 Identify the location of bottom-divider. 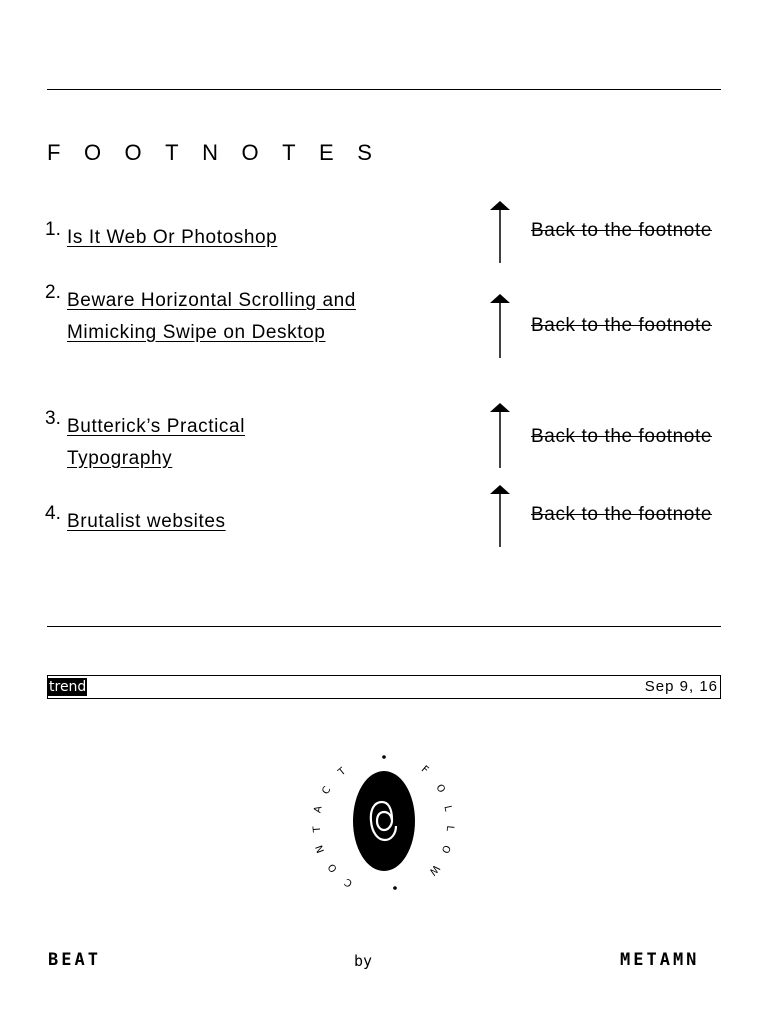
(384, 626).